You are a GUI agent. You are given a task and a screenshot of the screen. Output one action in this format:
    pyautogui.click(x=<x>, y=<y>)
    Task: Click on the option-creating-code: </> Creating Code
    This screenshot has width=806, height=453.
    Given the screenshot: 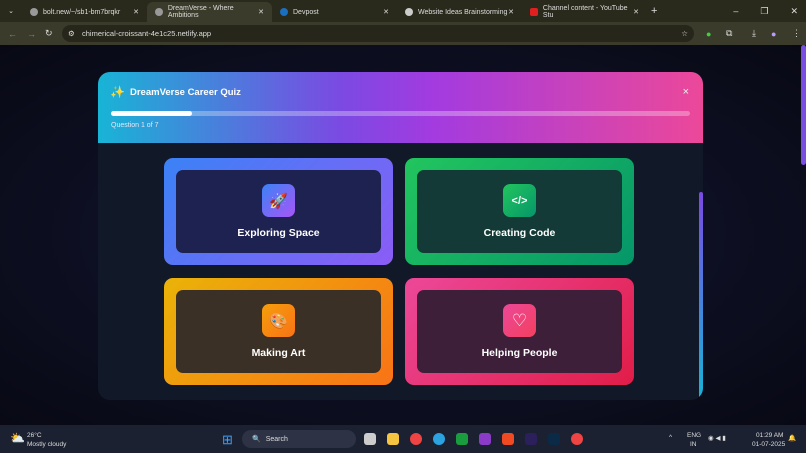 What is the action you would take?
    pyautogui.click(x=519, y=211)
    